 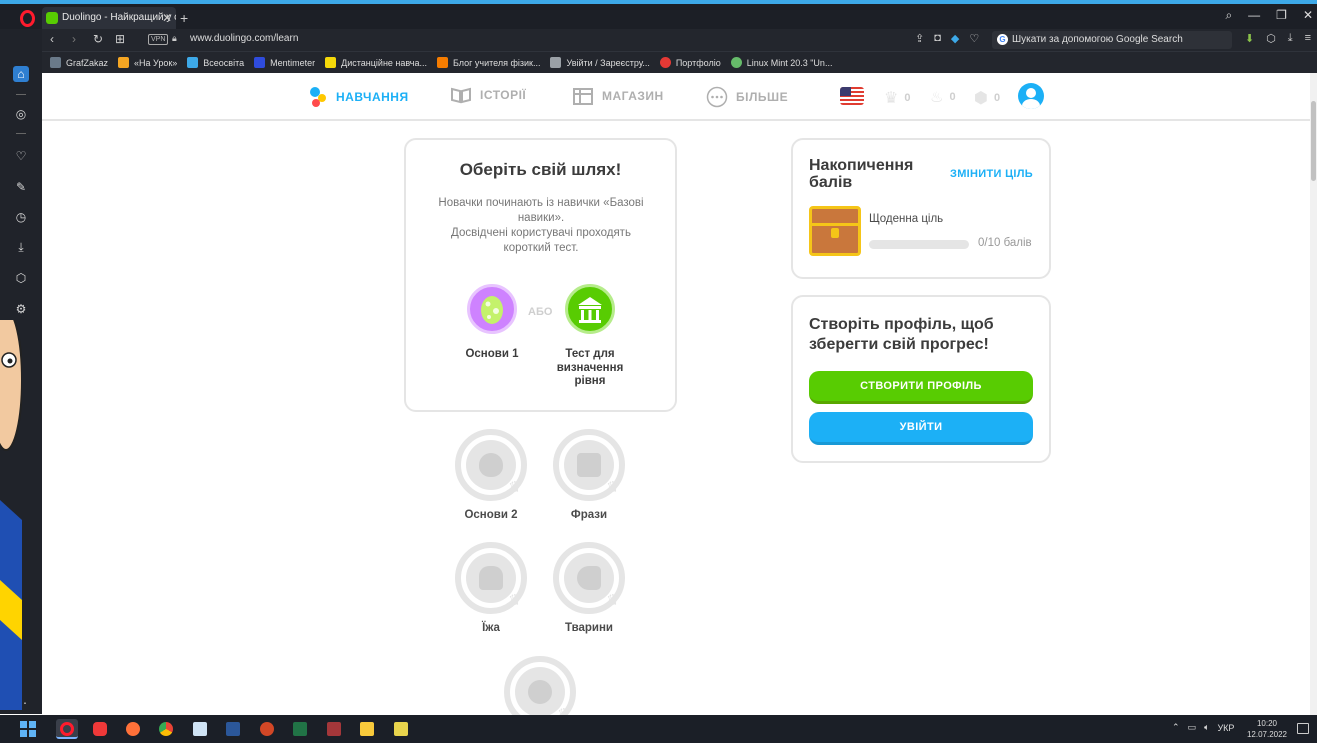 I want to click on gem-icon: ⬢, so click(x=981, y=98).